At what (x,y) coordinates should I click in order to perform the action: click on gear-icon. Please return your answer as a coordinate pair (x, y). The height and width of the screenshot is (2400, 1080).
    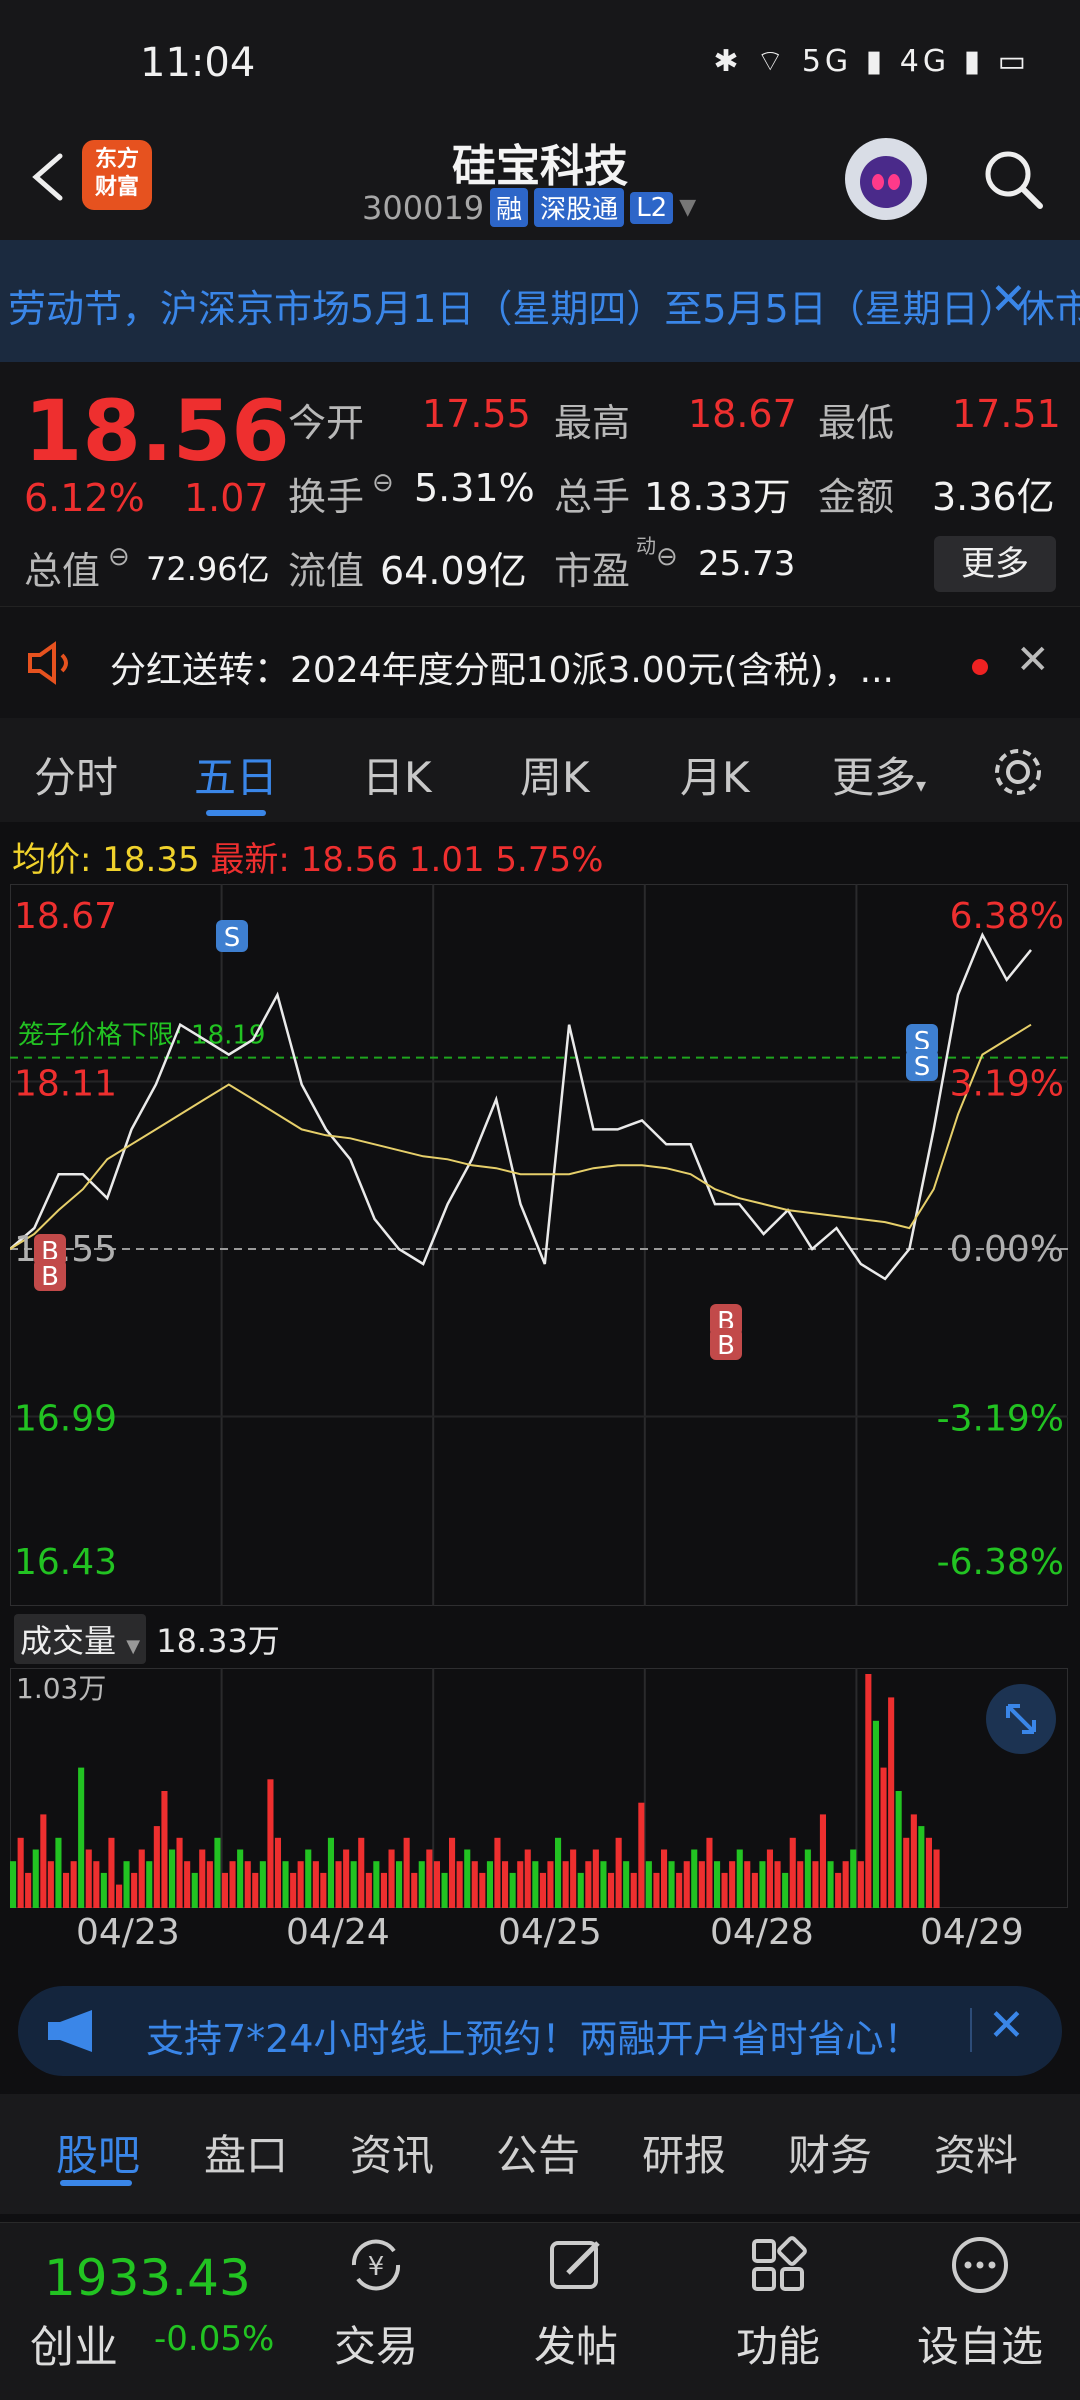
    Looking at the image, I should click on (1018, 772).